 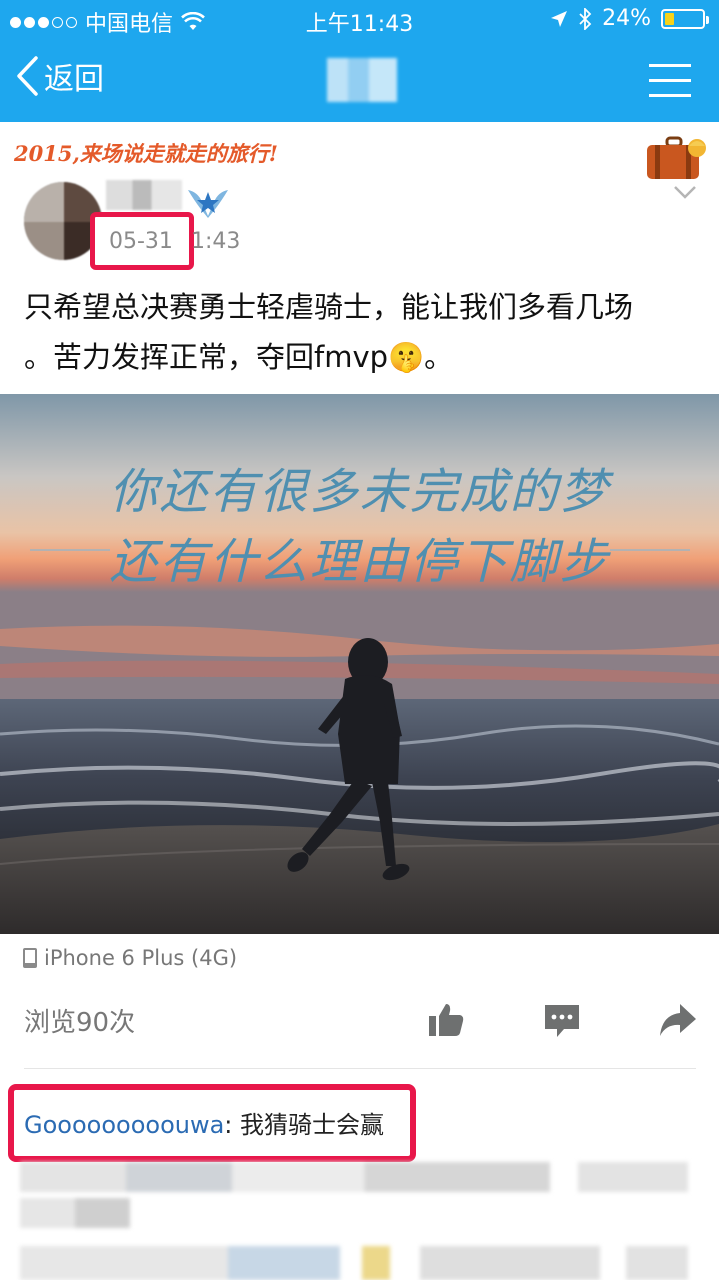 I want to click on comment-author: Gooooooooouwa, so click(x=124, y=1125).